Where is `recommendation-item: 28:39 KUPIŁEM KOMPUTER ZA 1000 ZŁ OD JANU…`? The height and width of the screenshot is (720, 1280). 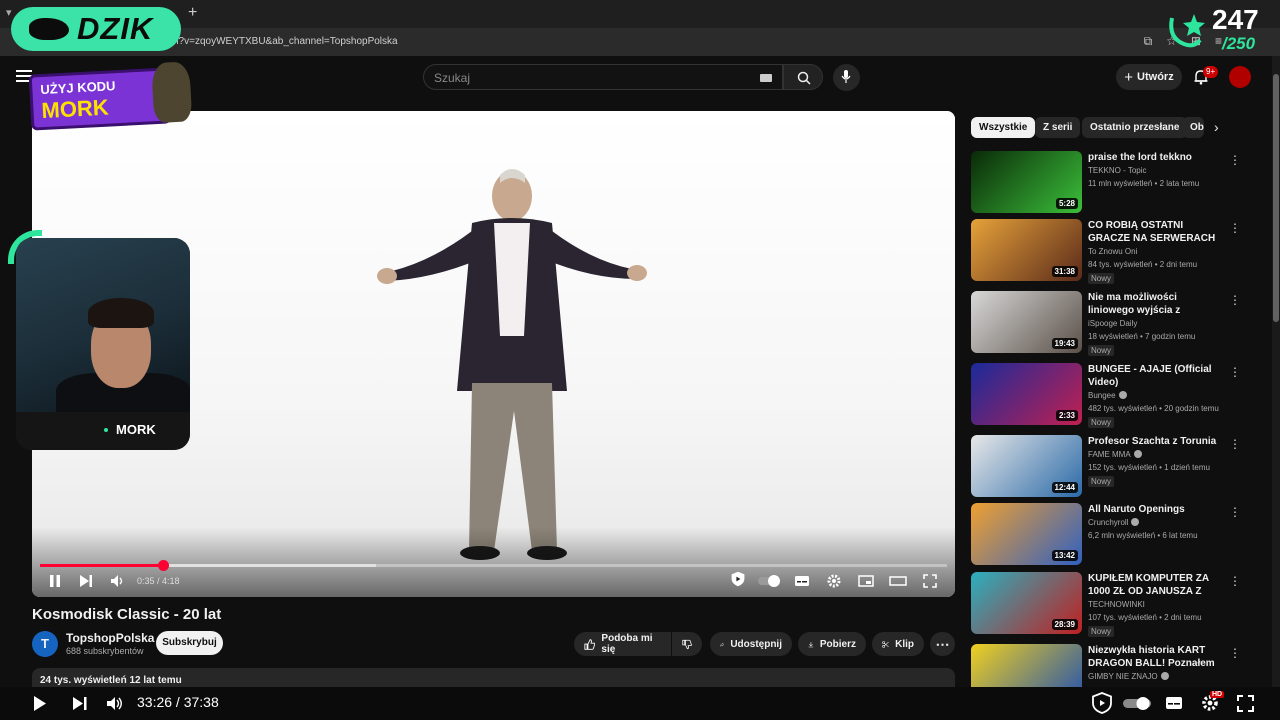 recommendation-item: 28:39 KUPIŁEM KOMPUTER ZA 1000 ZŁ OD JANU… is located at coordinates (1111, 605).